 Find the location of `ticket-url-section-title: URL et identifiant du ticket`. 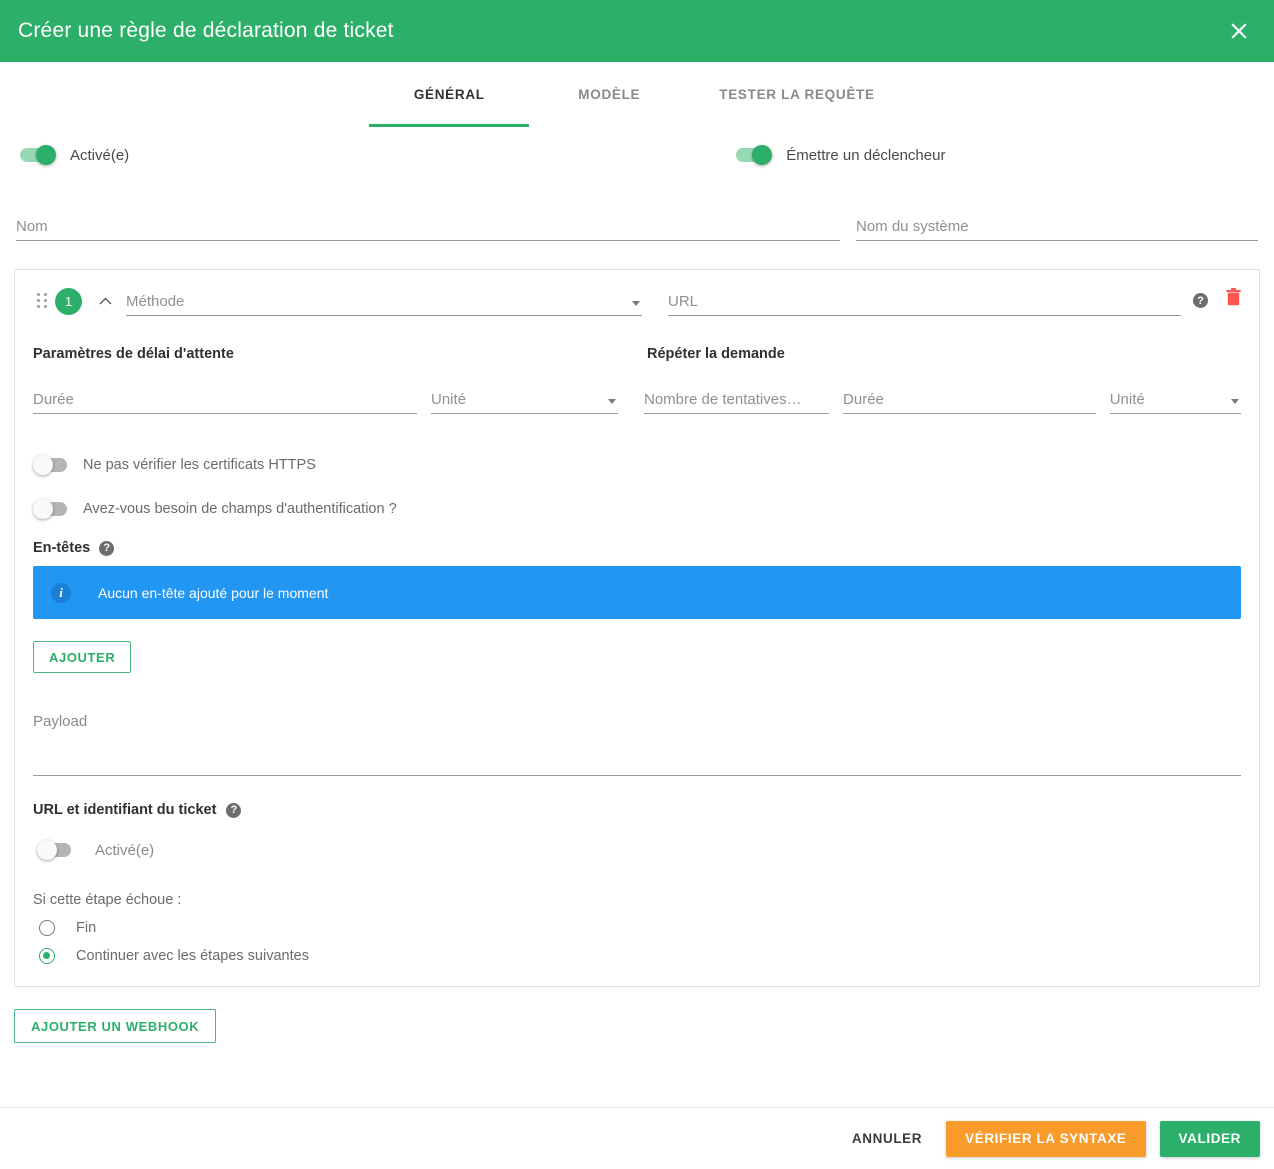

ticket-url-section-title: URL et identifiant du ticket is located at coordinates (125, 810).